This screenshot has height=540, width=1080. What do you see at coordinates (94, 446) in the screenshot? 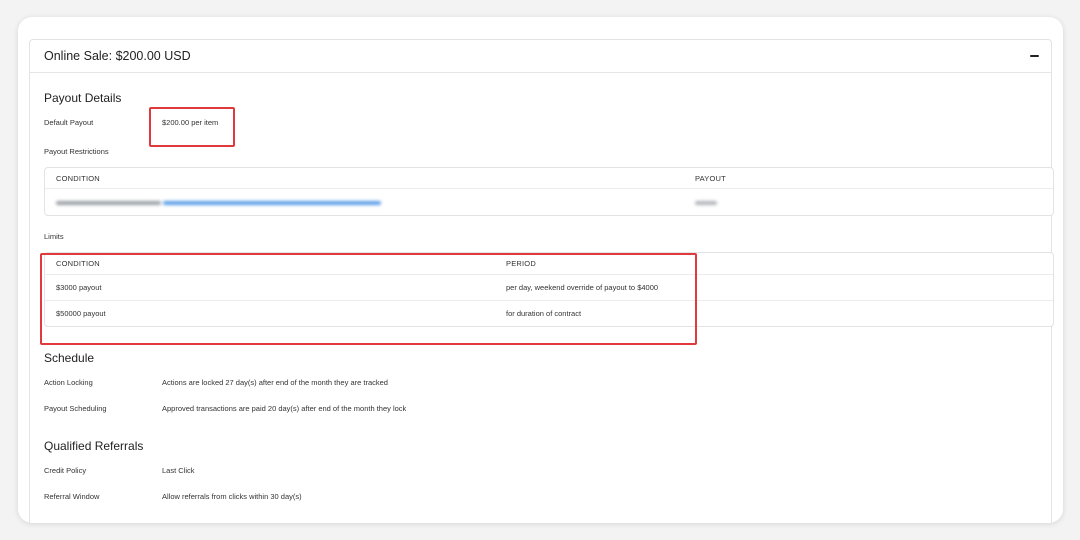
I see `qualified-referrals-title: Qualified Referrals` at bounding box center [94, 446].